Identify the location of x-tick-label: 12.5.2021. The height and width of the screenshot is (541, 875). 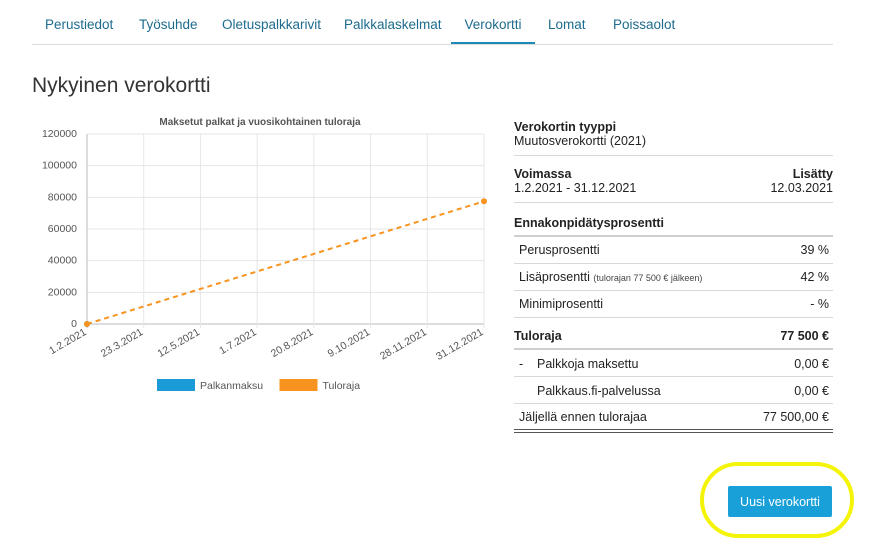
(178, 343).